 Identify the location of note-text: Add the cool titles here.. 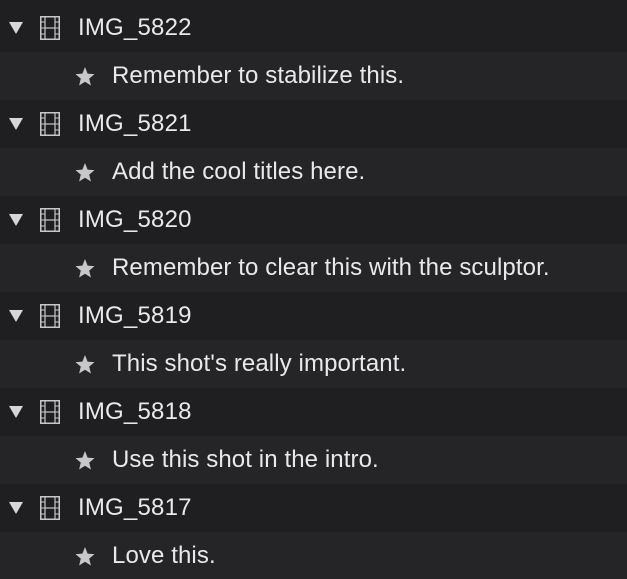
(239, 171).